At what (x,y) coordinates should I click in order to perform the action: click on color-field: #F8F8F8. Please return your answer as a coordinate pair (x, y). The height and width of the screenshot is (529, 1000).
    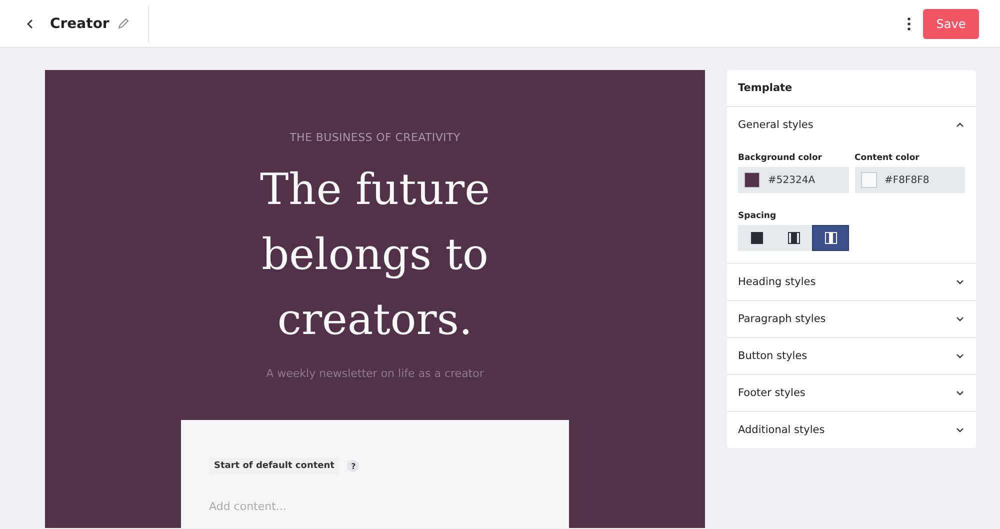
    Looking at the image, I should click on (909, 180).